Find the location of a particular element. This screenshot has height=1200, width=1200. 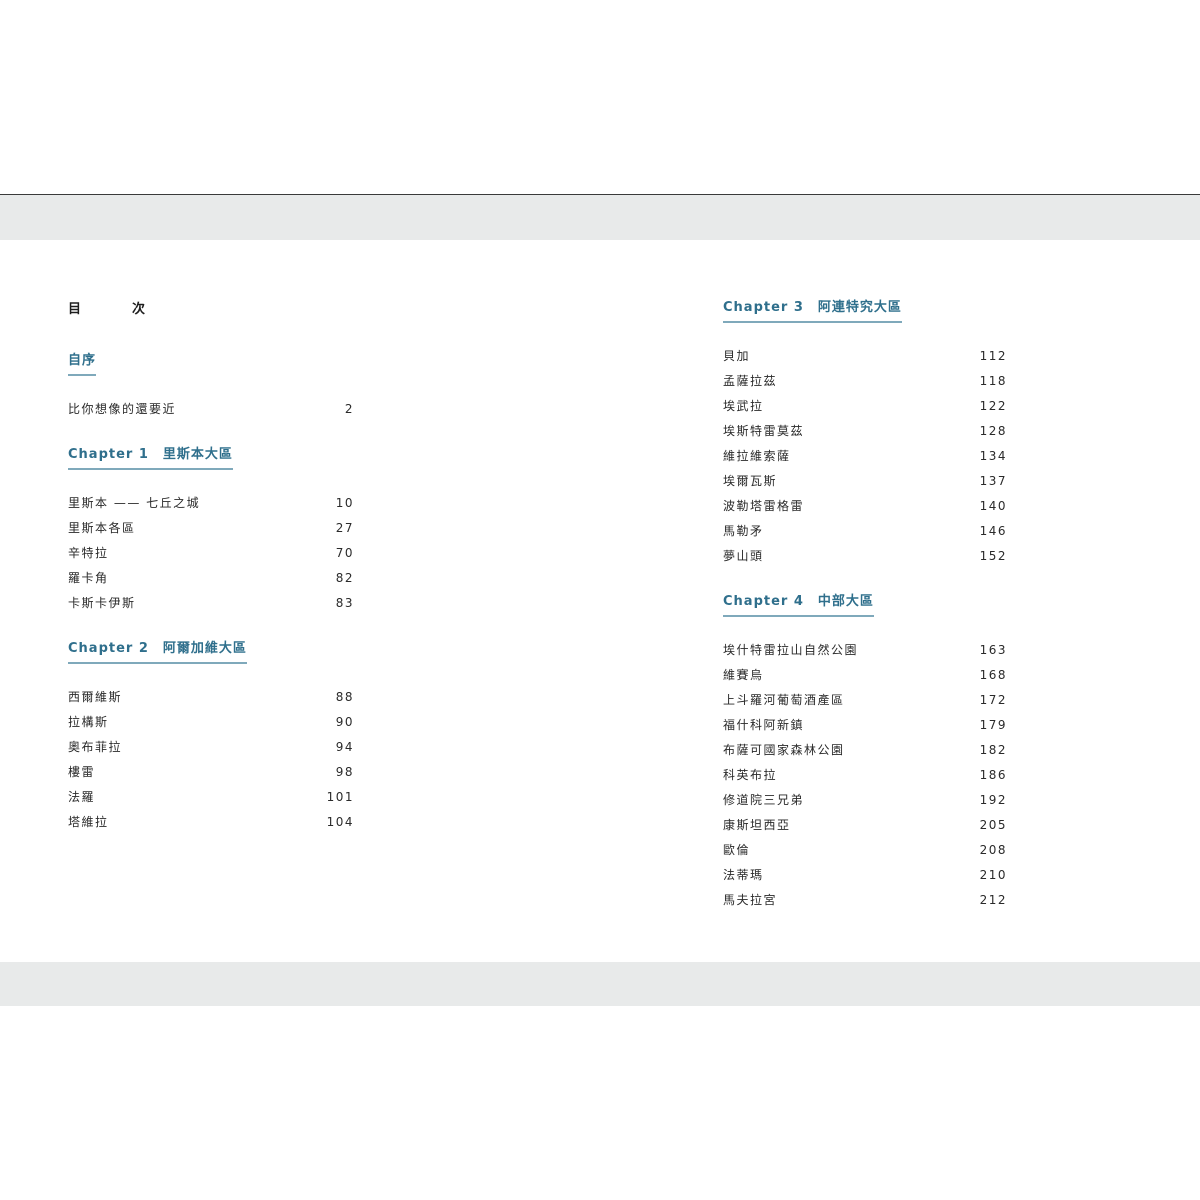

toc-entry: 里斯本各區 27 is located at coordinates (211, 527).